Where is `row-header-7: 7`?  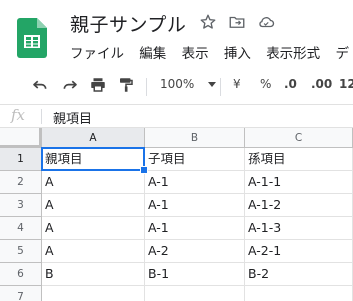
row-header-7: 7 is located at coordinates (21, 293).